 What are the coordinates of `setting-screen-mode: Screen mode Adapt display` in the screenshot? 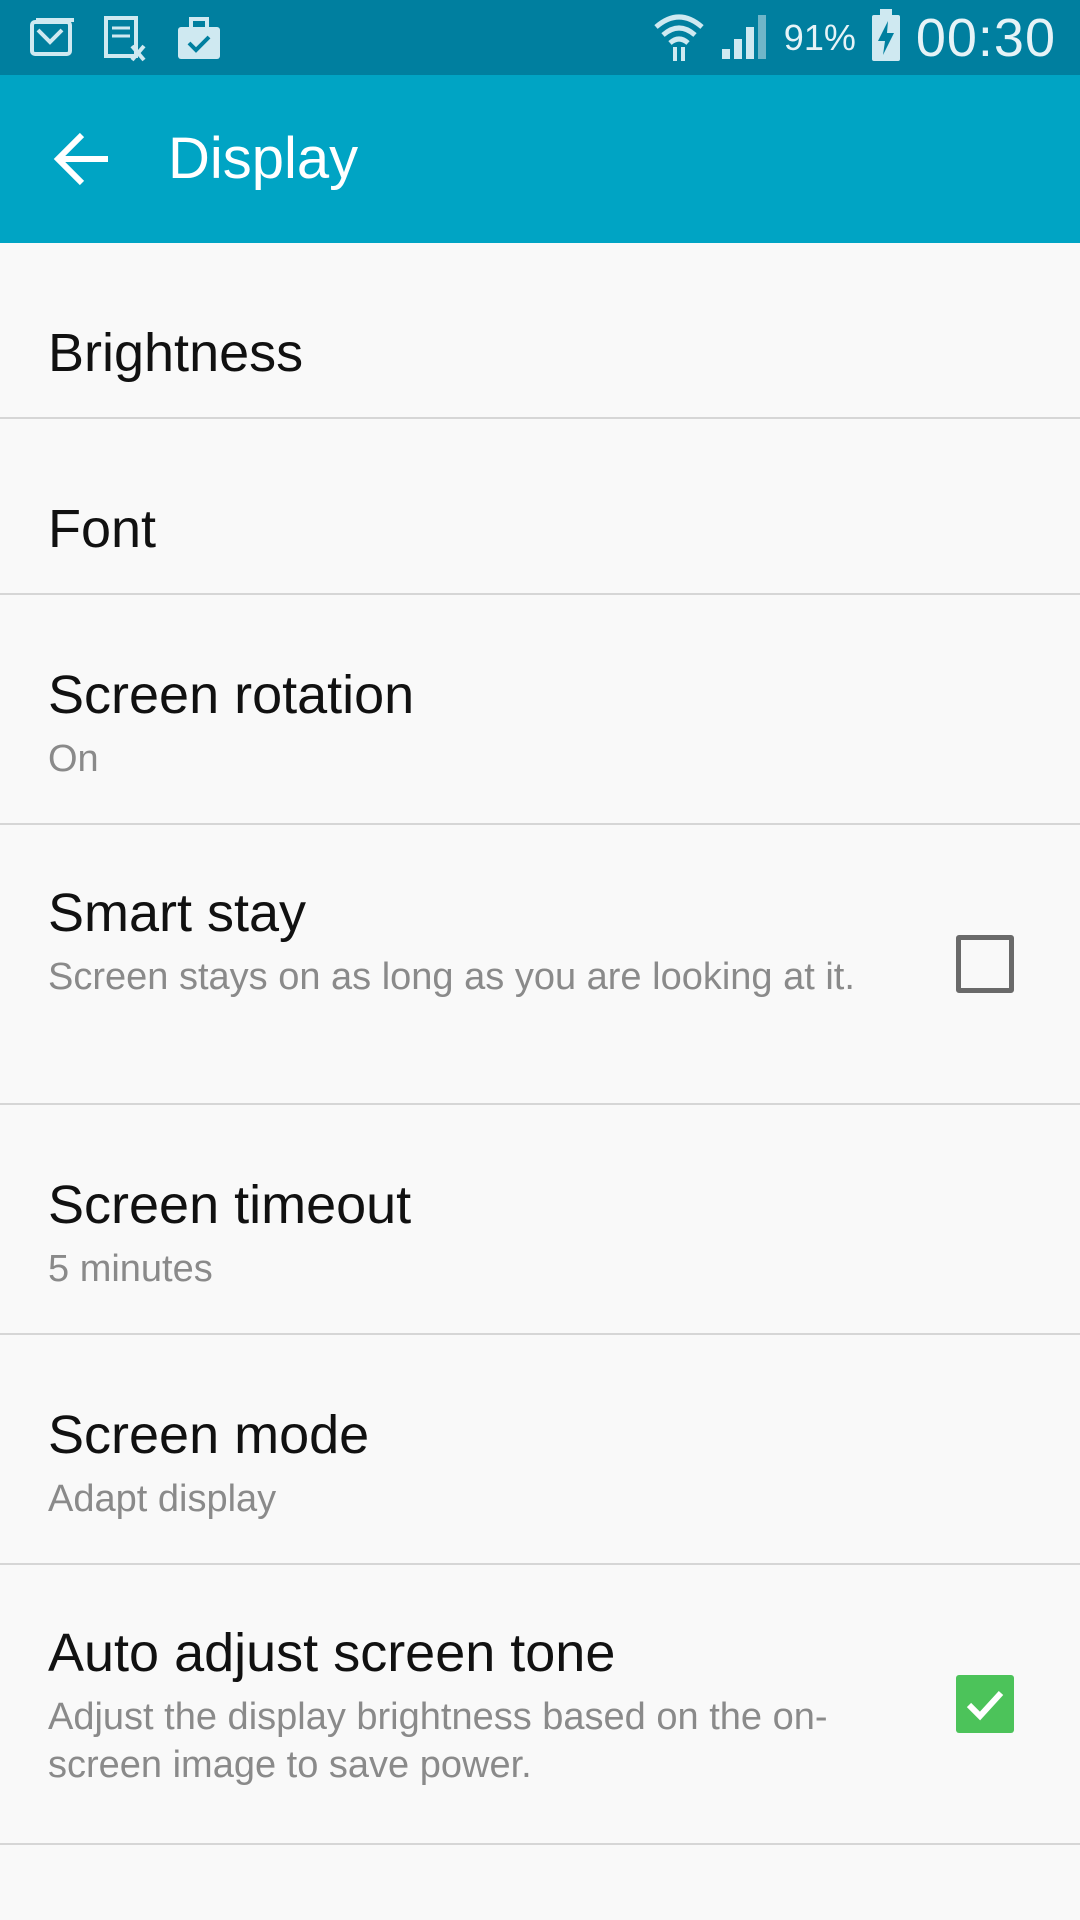 It's located at (540, 1450).